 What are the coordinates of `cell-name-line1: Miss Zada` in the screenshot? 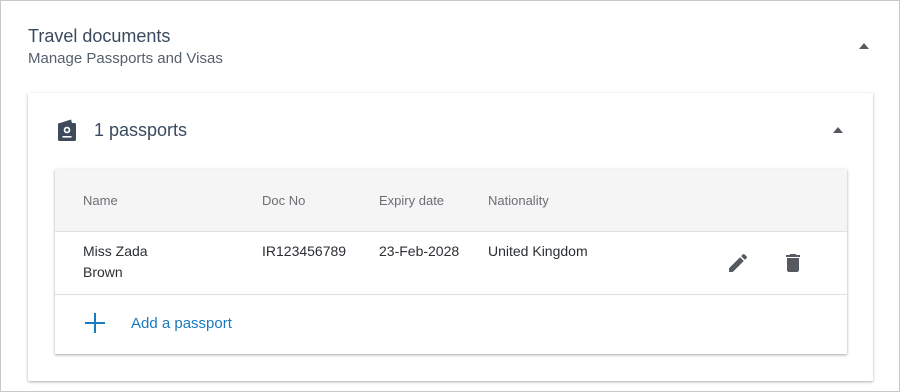 It's located at (115, 251).